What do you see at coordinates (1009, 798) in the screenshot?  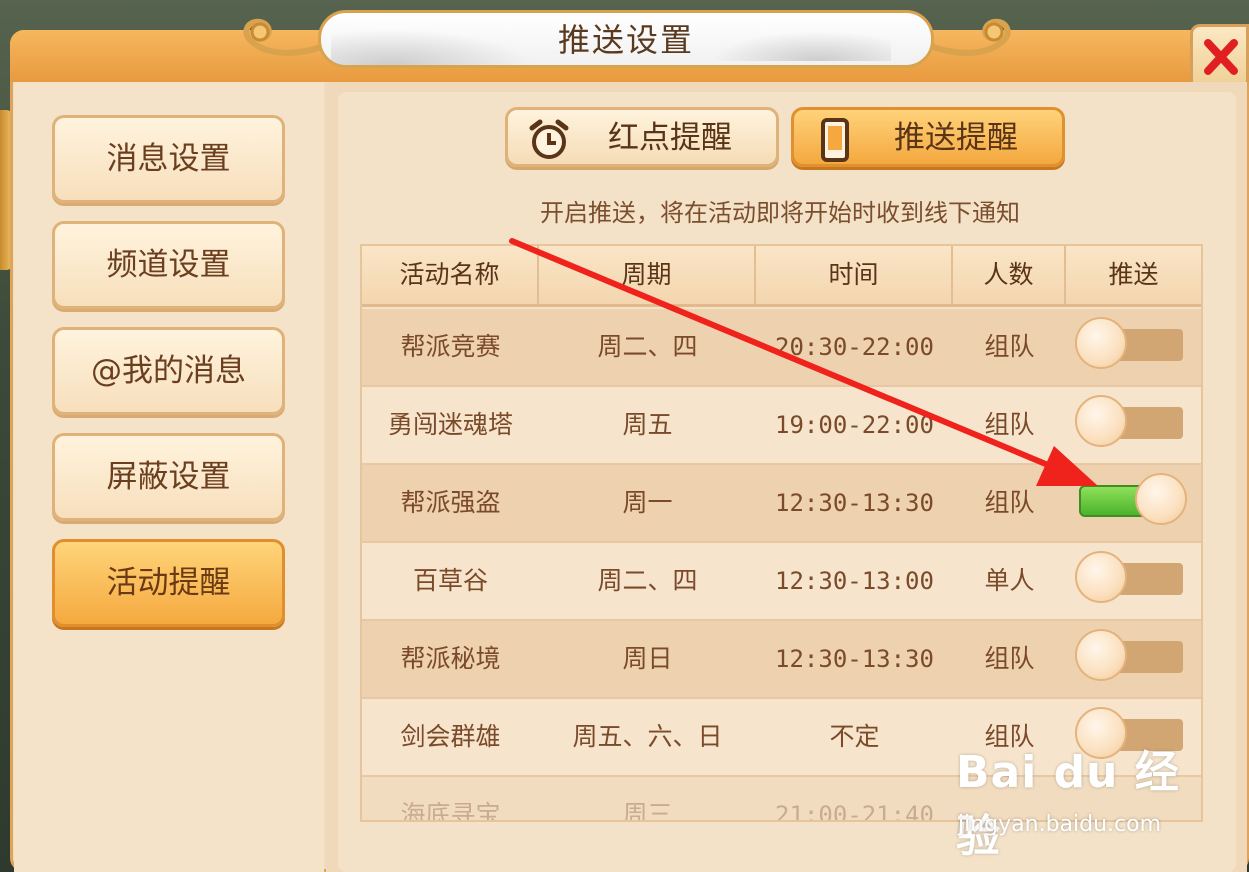 I see `activity-people` at bounding box center [1009, 798].